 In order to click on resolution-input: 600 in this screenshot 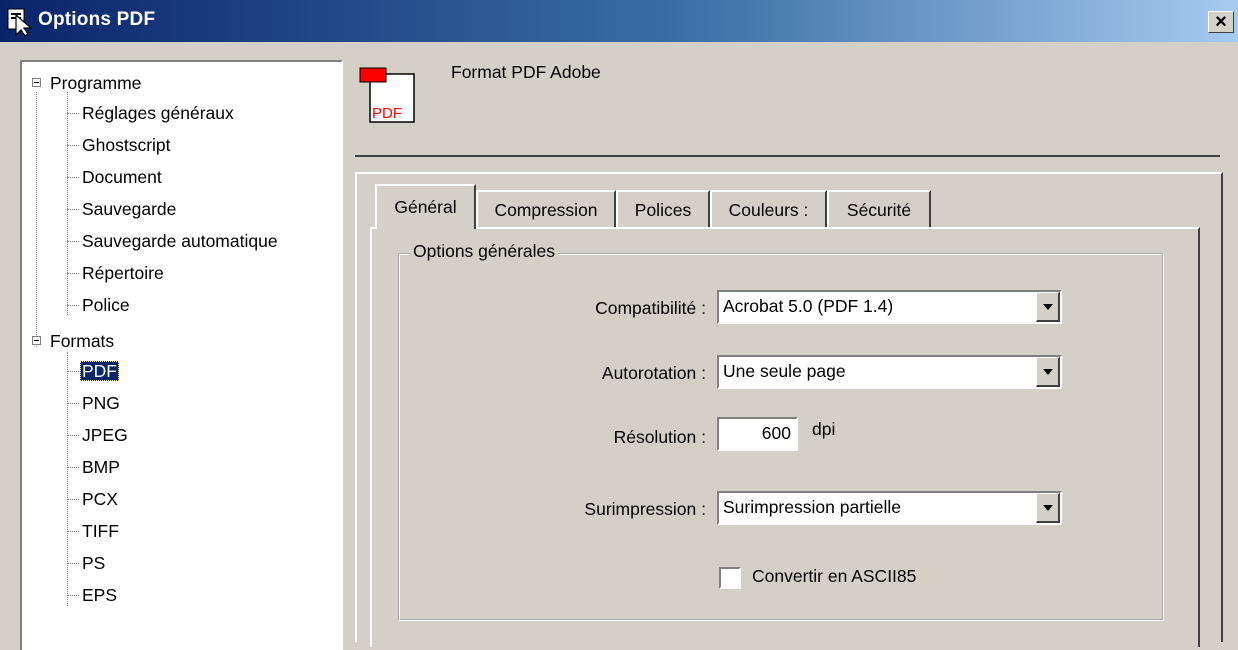, I will do `click(757, 434)`.